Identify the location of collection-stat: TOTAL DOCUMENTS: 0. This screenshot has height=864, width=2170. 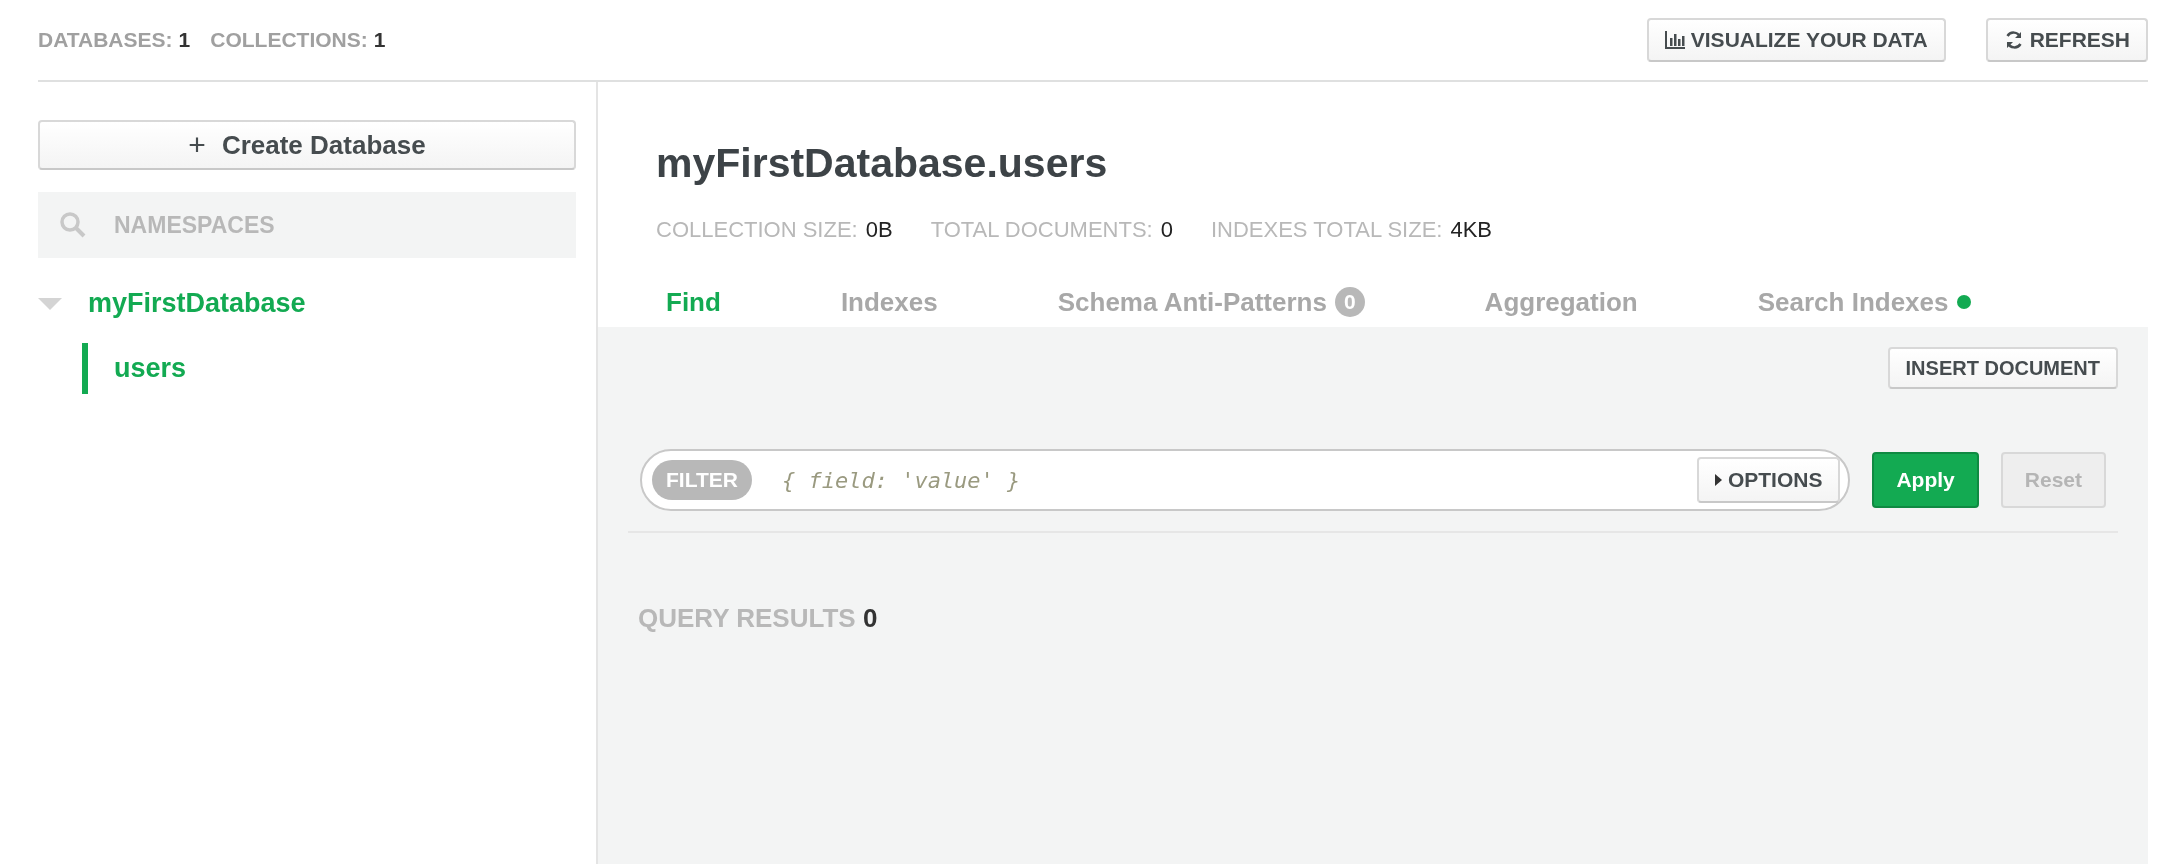
(1051, 230).